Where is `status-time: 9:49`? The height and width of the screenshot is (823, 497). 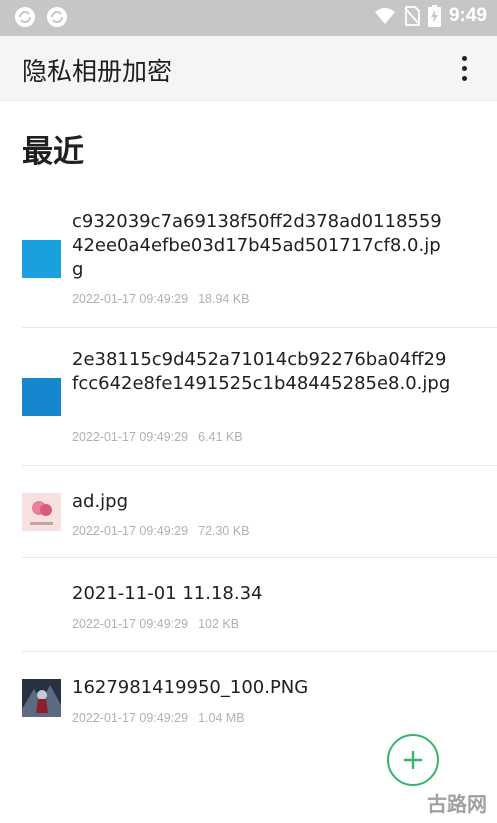 status-time: 9:49 is located at coordinates (467, 15).